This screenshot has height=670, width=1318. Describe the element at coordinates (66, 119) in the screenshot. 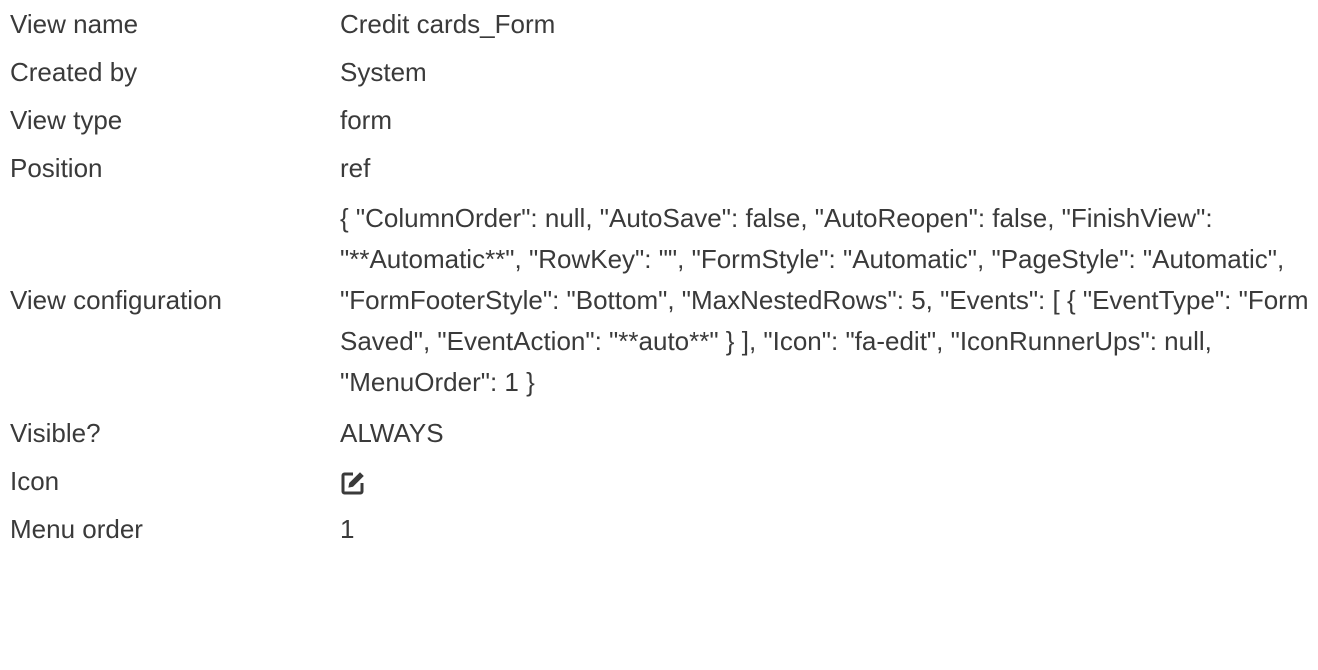

I see `detail-label: View type` at that location.